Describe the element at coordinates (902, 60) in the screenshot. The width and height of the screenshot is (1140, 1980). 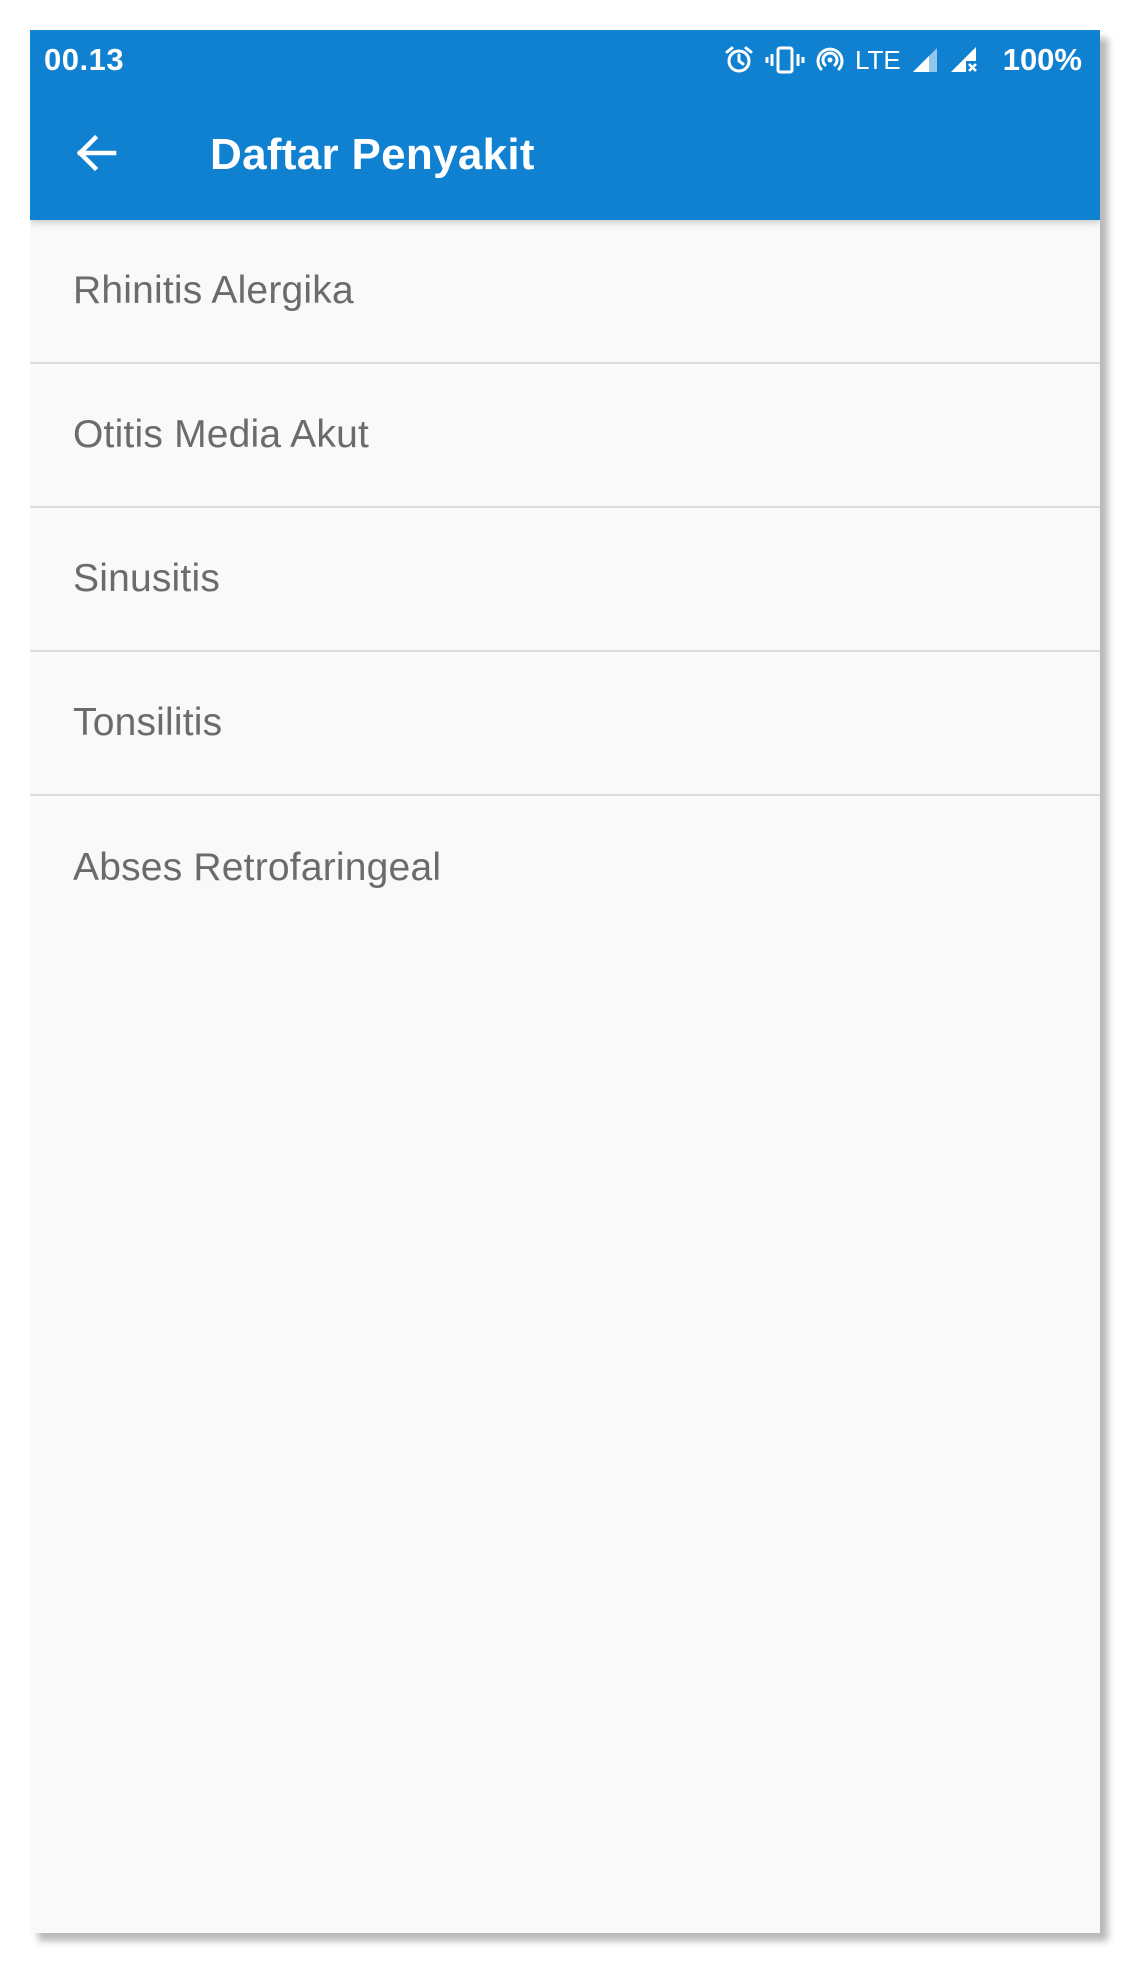
I see `status-icons: LTE 100%` at that location.